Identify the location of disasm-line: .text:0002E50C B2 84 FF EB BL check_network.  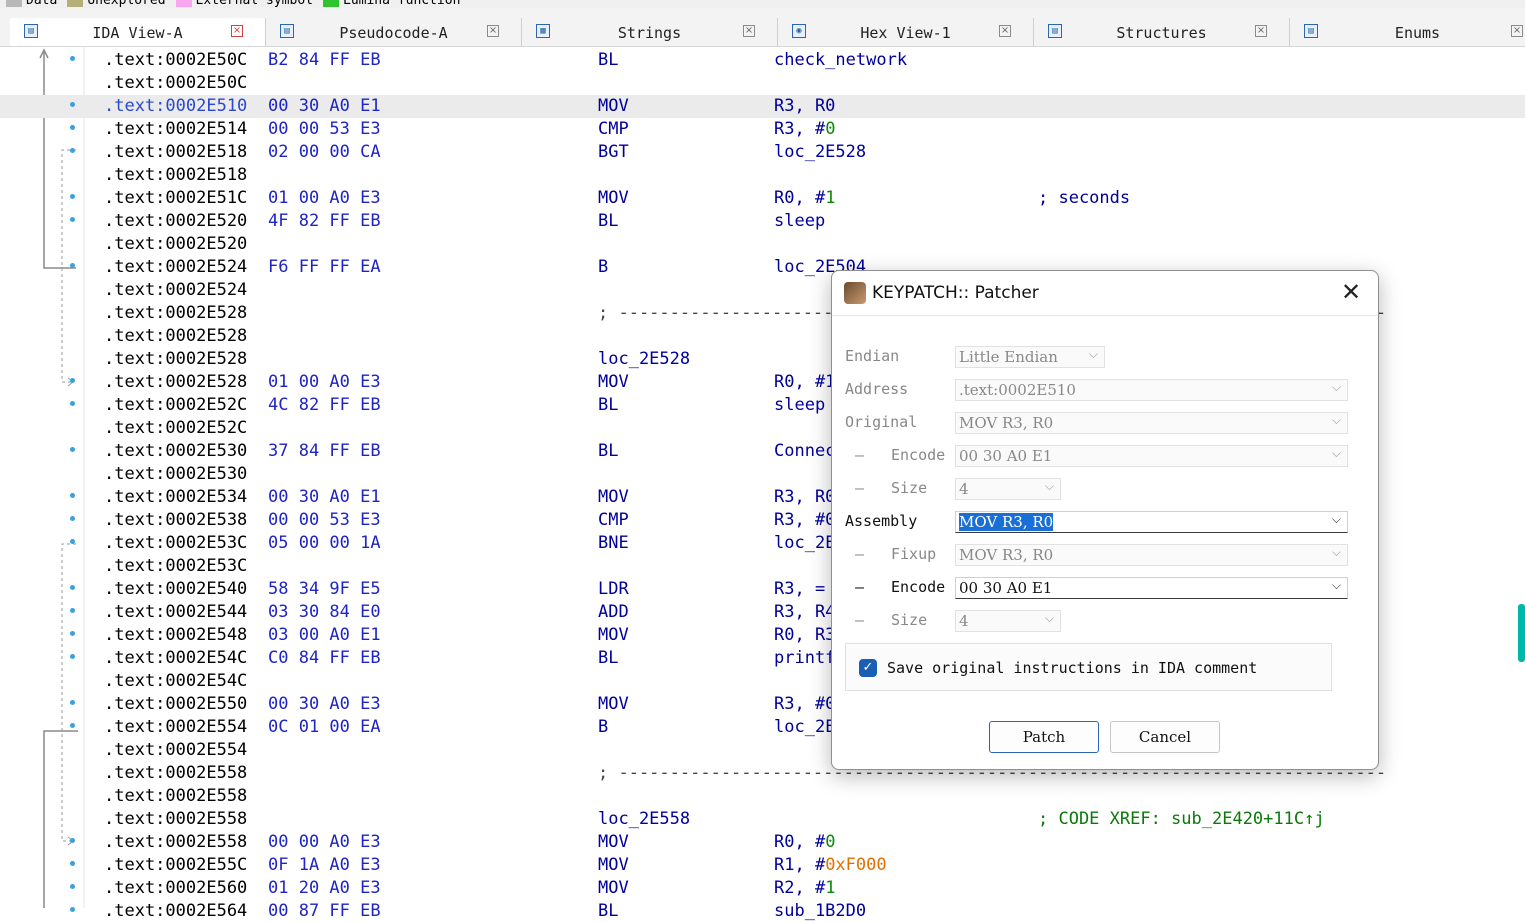
(762, 60).